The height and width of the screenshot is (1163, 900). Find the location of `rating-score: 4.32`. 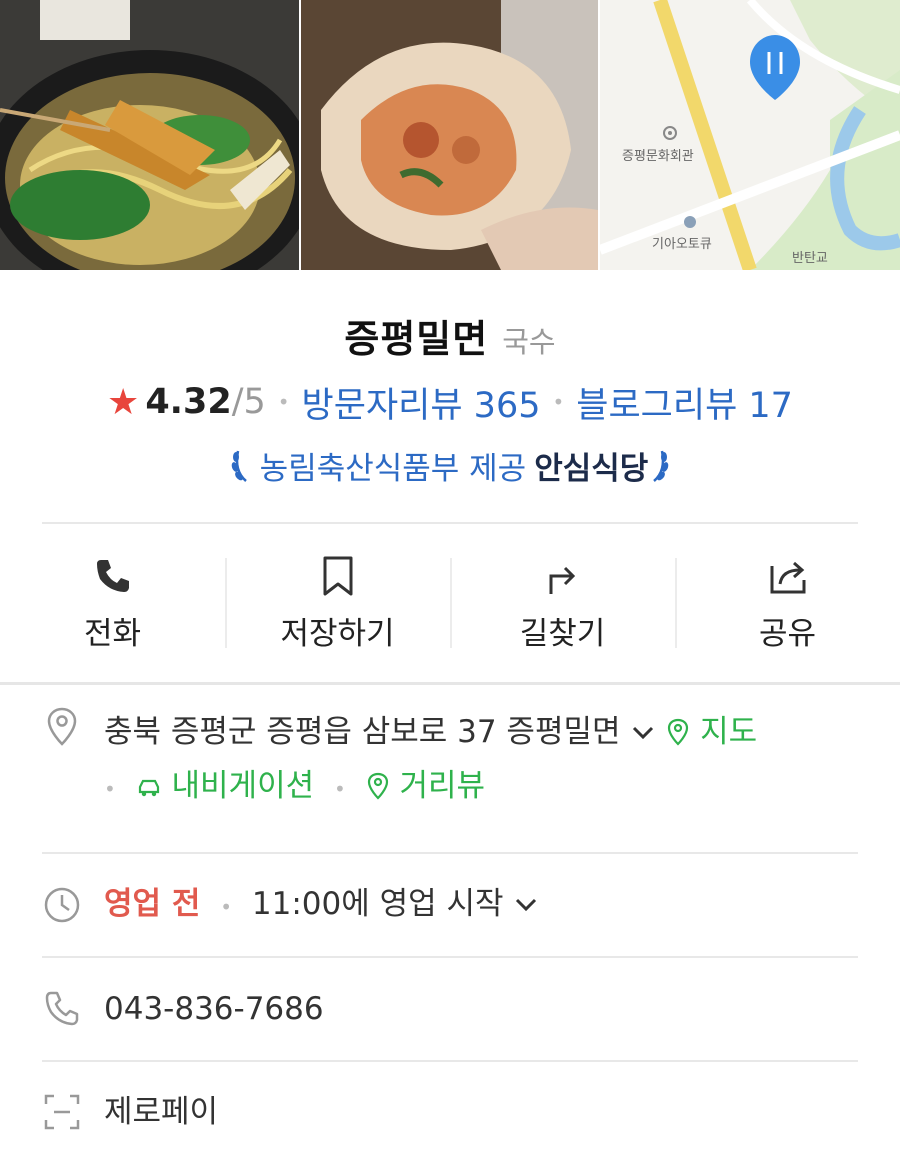

rating-score: 4.32 is located at coordinates (188, 402).